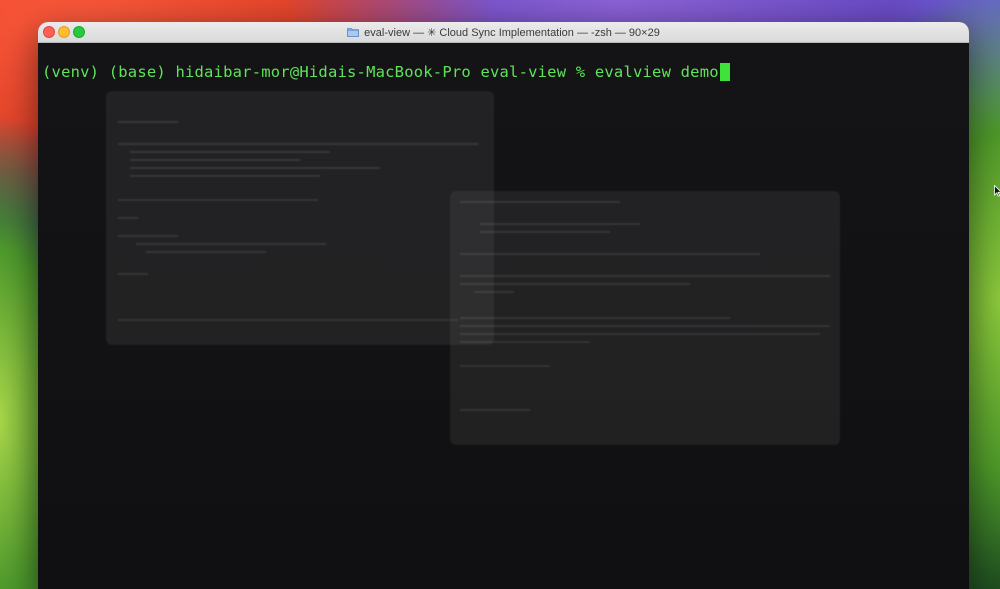  I want to click on folder-icon, so click(353, 32).